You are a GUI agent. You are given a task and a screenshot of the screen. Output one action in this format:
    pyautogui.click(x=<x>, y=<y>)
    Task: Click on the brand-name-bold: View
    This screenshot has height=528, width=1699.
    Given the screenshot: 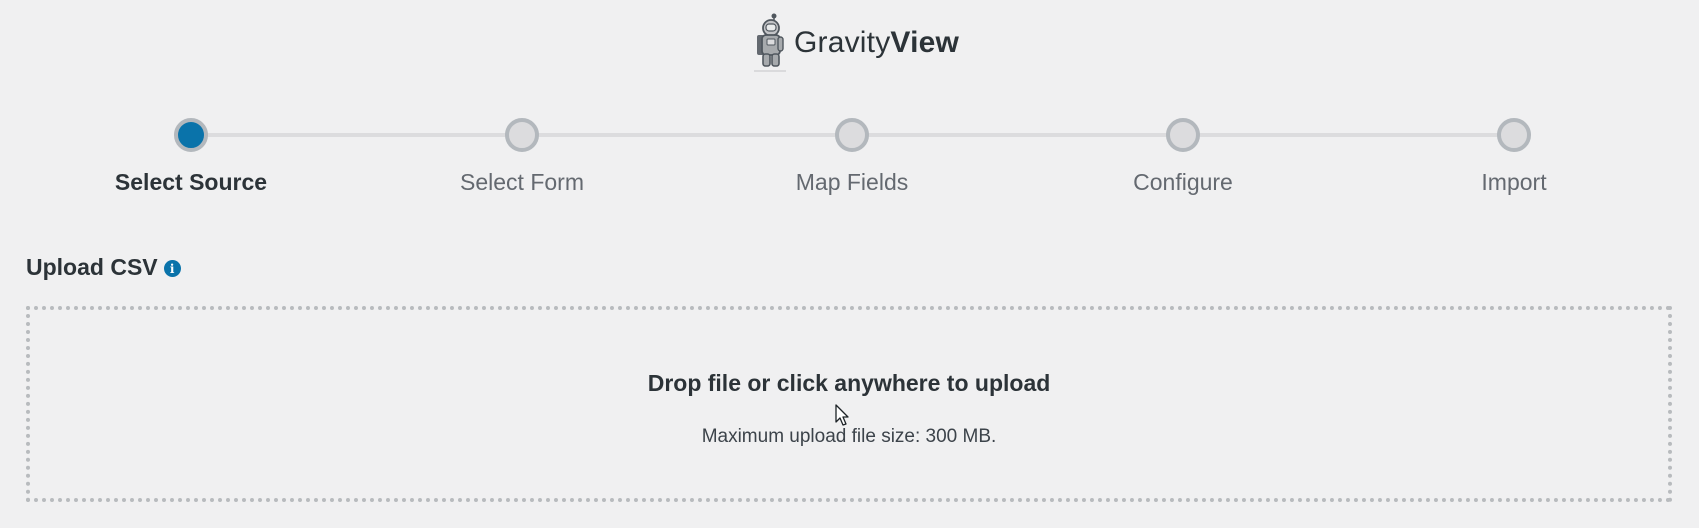 What is the action you would take?
    pyautogui.click(x=925, y=42)
    